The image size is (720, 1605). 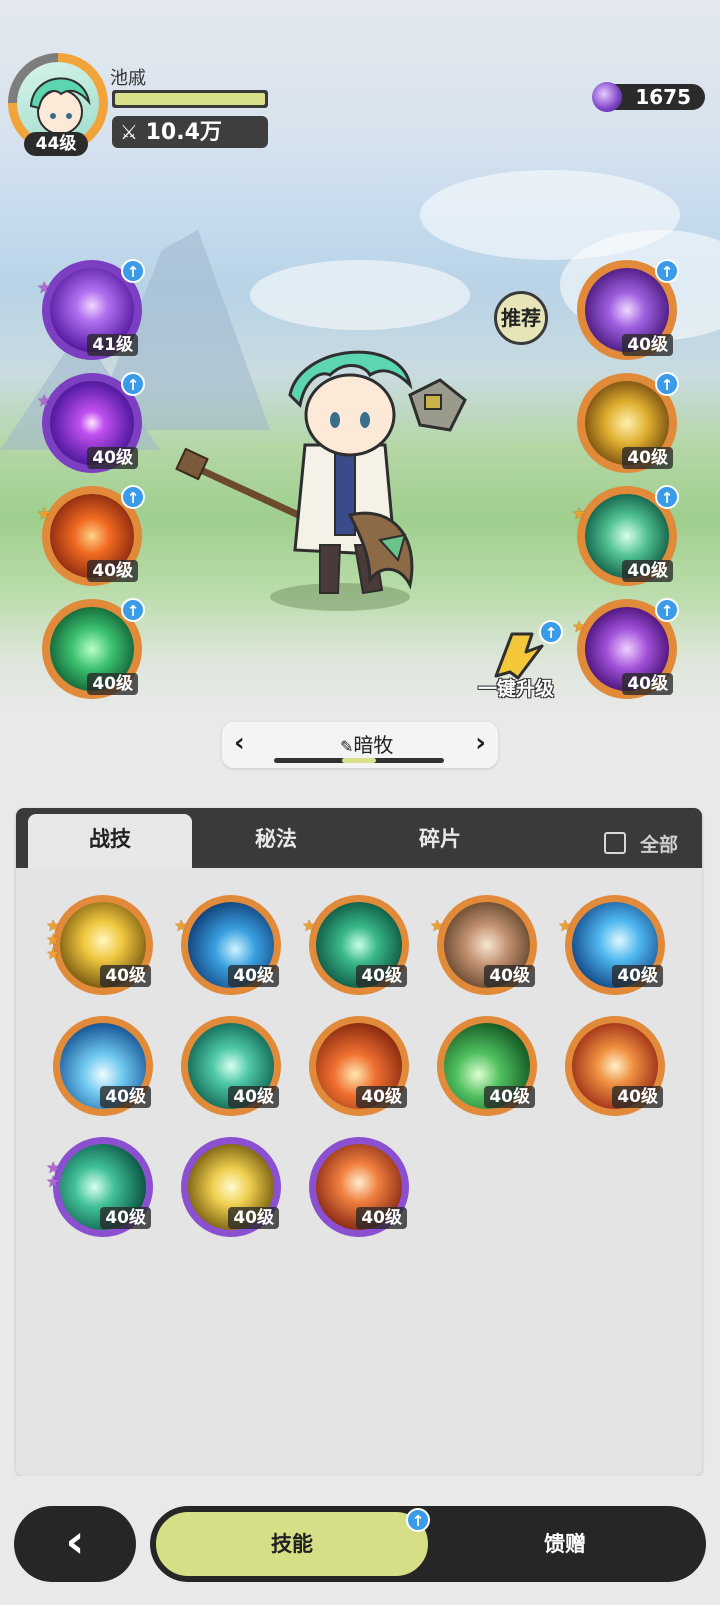 I want to click on prev-job-button: ‹, so click(x=239, y=743).